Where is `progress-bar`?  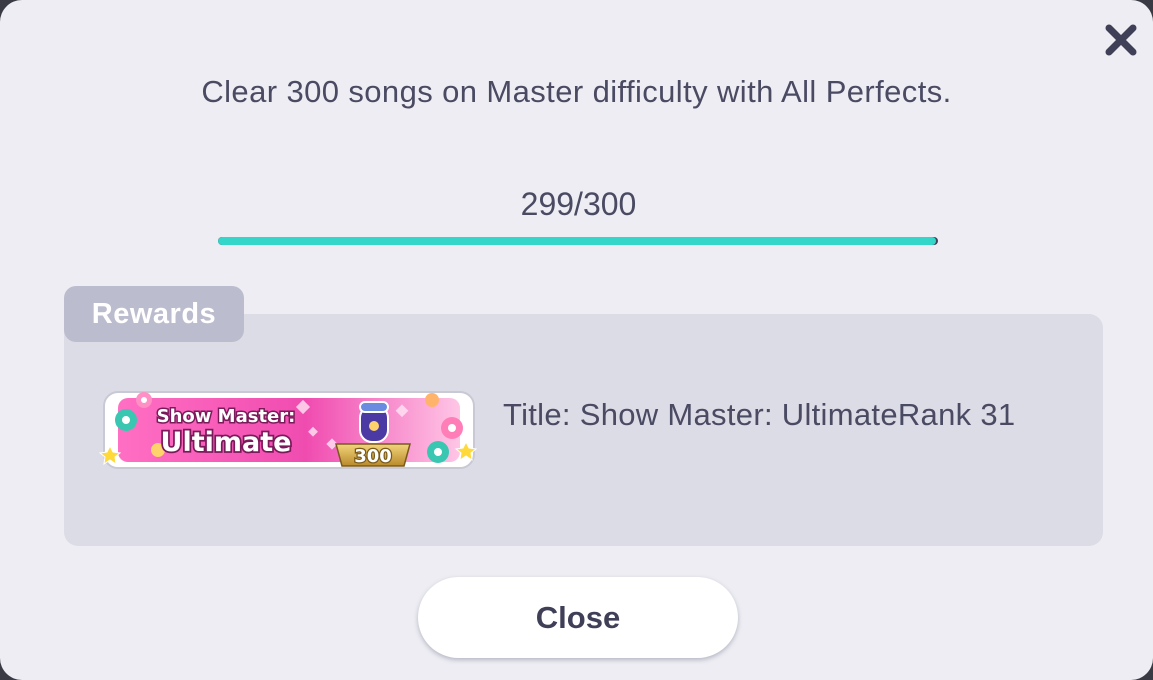 progress-bar is located at coordinates (578, 241).